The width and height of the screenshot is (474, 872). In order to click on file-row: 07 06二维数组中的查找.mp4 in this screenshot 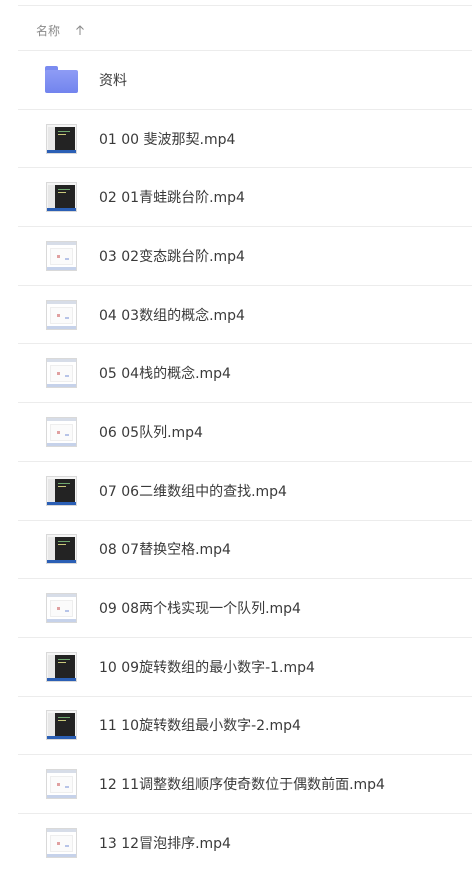, I will do `click(245, 490)`.